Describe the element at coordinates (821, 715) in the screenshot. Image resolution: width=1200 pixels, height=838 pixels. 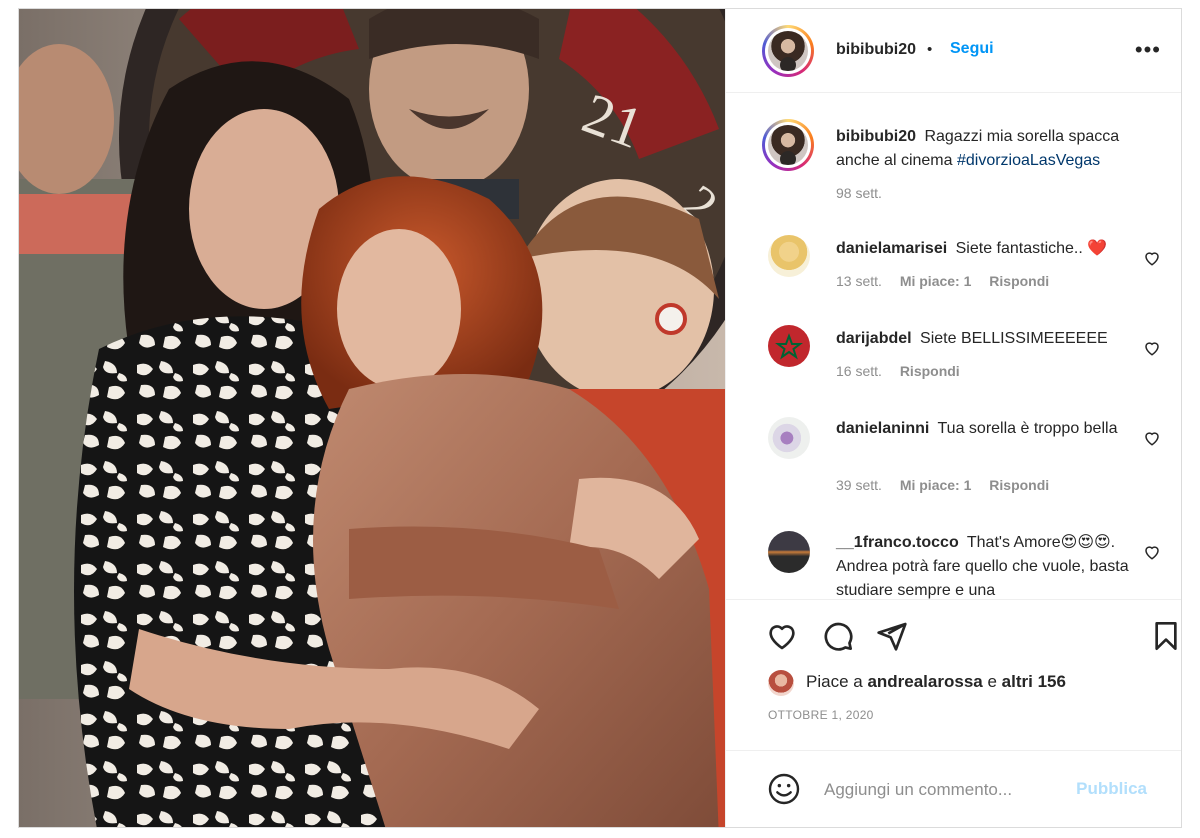
I see `post-date: OTTOBRE 1, 2020` at that location.